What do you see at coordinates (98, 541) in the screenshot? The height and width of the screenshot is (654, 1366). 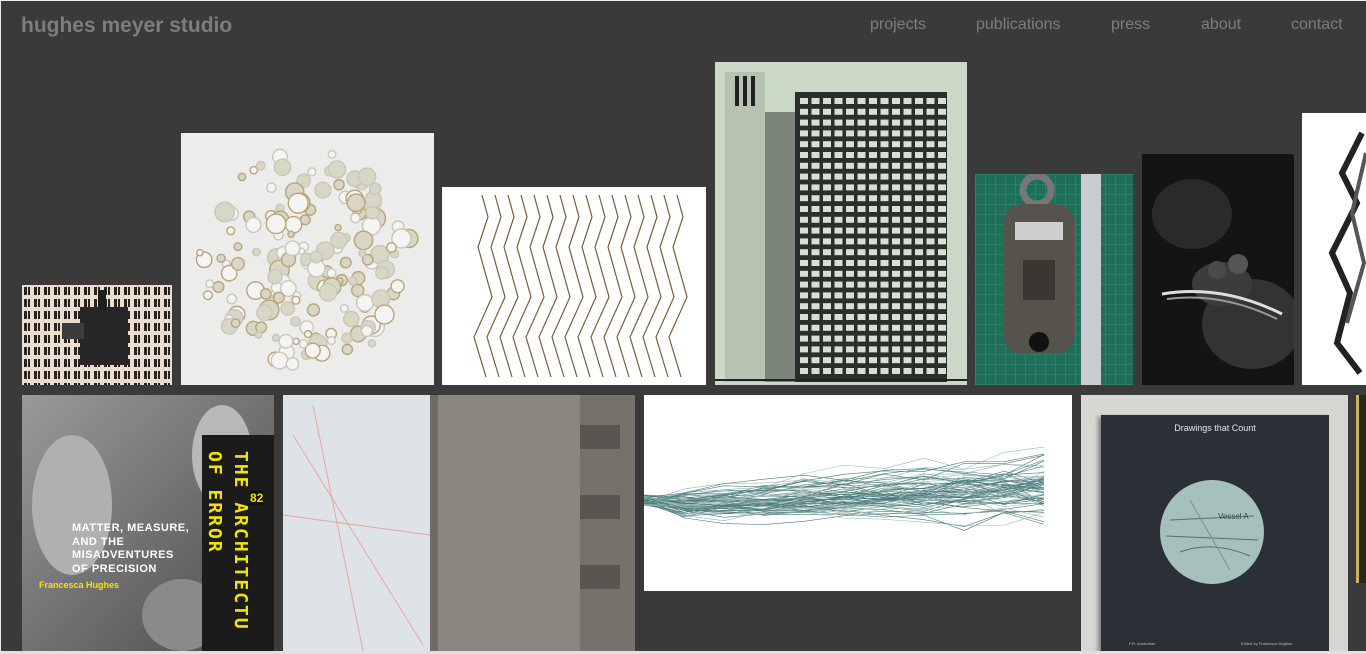 I see `book1-title-line2: AND THE` at bounding box center [98, 541].